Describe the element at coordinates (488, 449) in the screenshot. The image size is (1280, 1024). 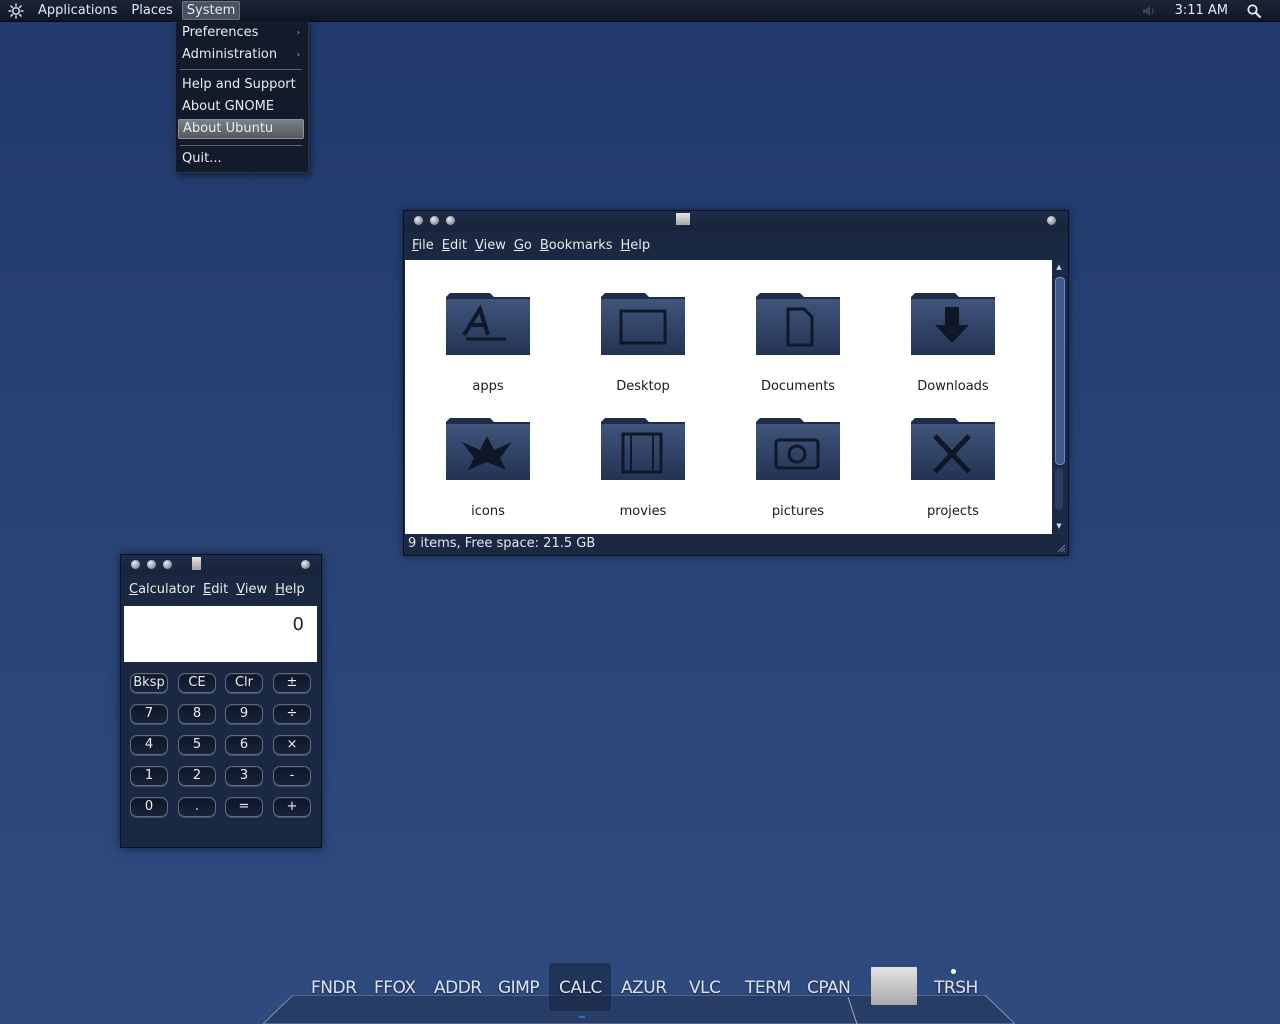
I see `icons-folder-icon` at that location.